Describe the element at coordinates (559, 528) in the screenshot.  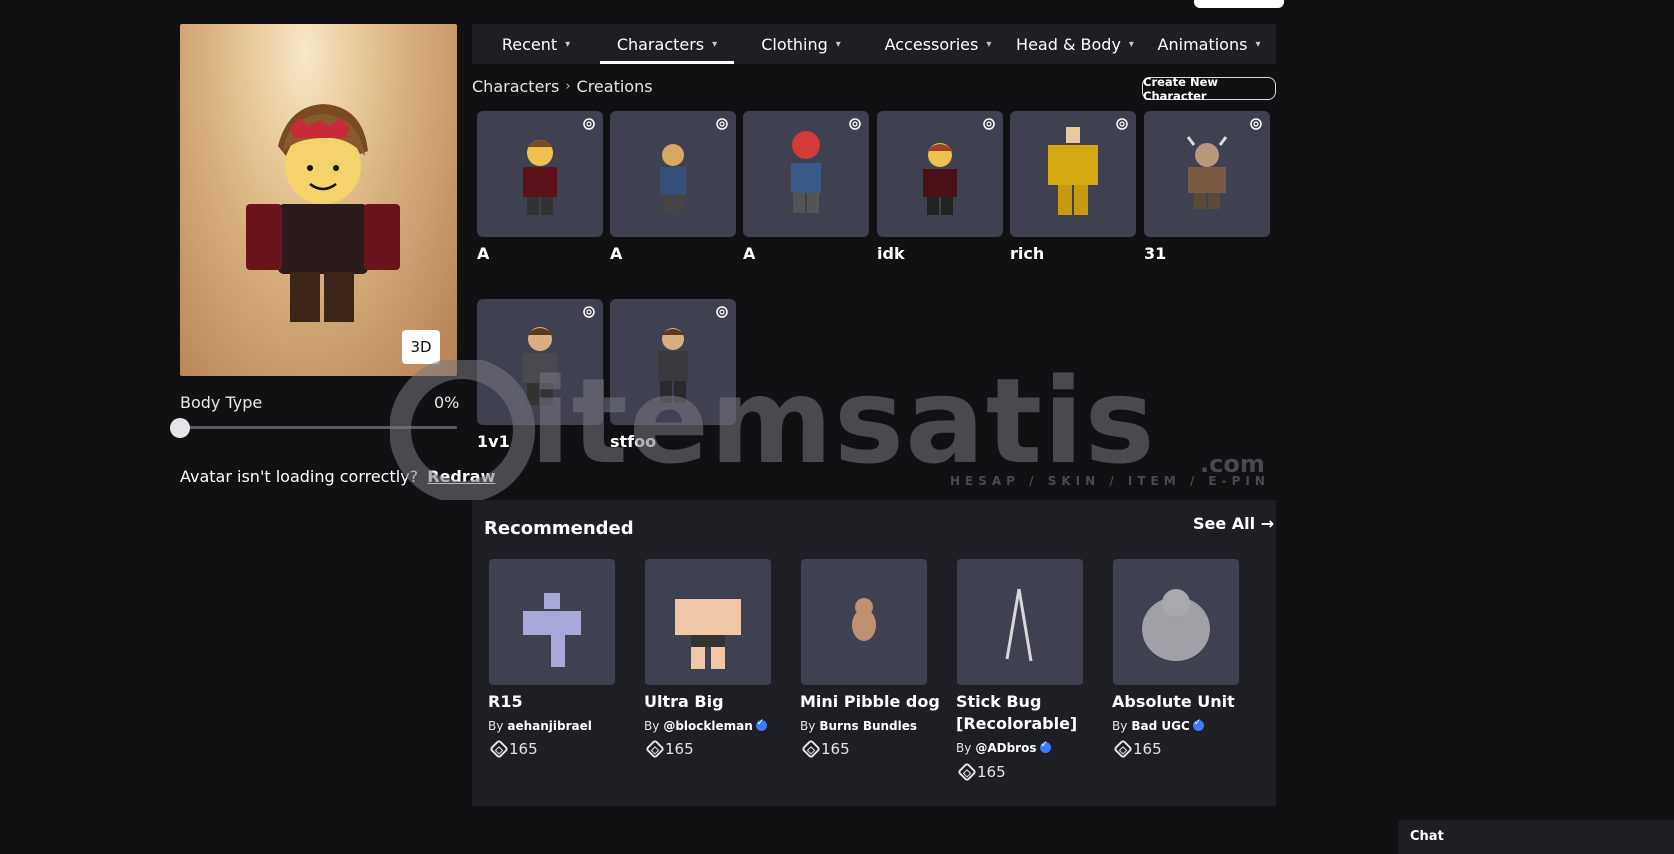
I see `recommended-title: Recommended` at that location.